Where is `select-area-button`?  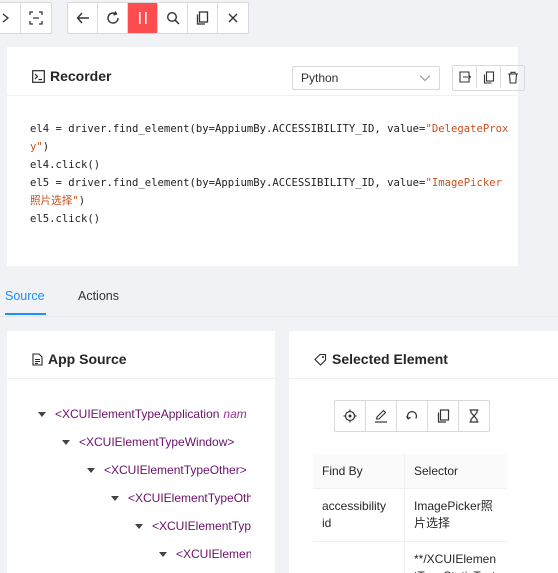
select-area-button is located at coordinates (36, 18).